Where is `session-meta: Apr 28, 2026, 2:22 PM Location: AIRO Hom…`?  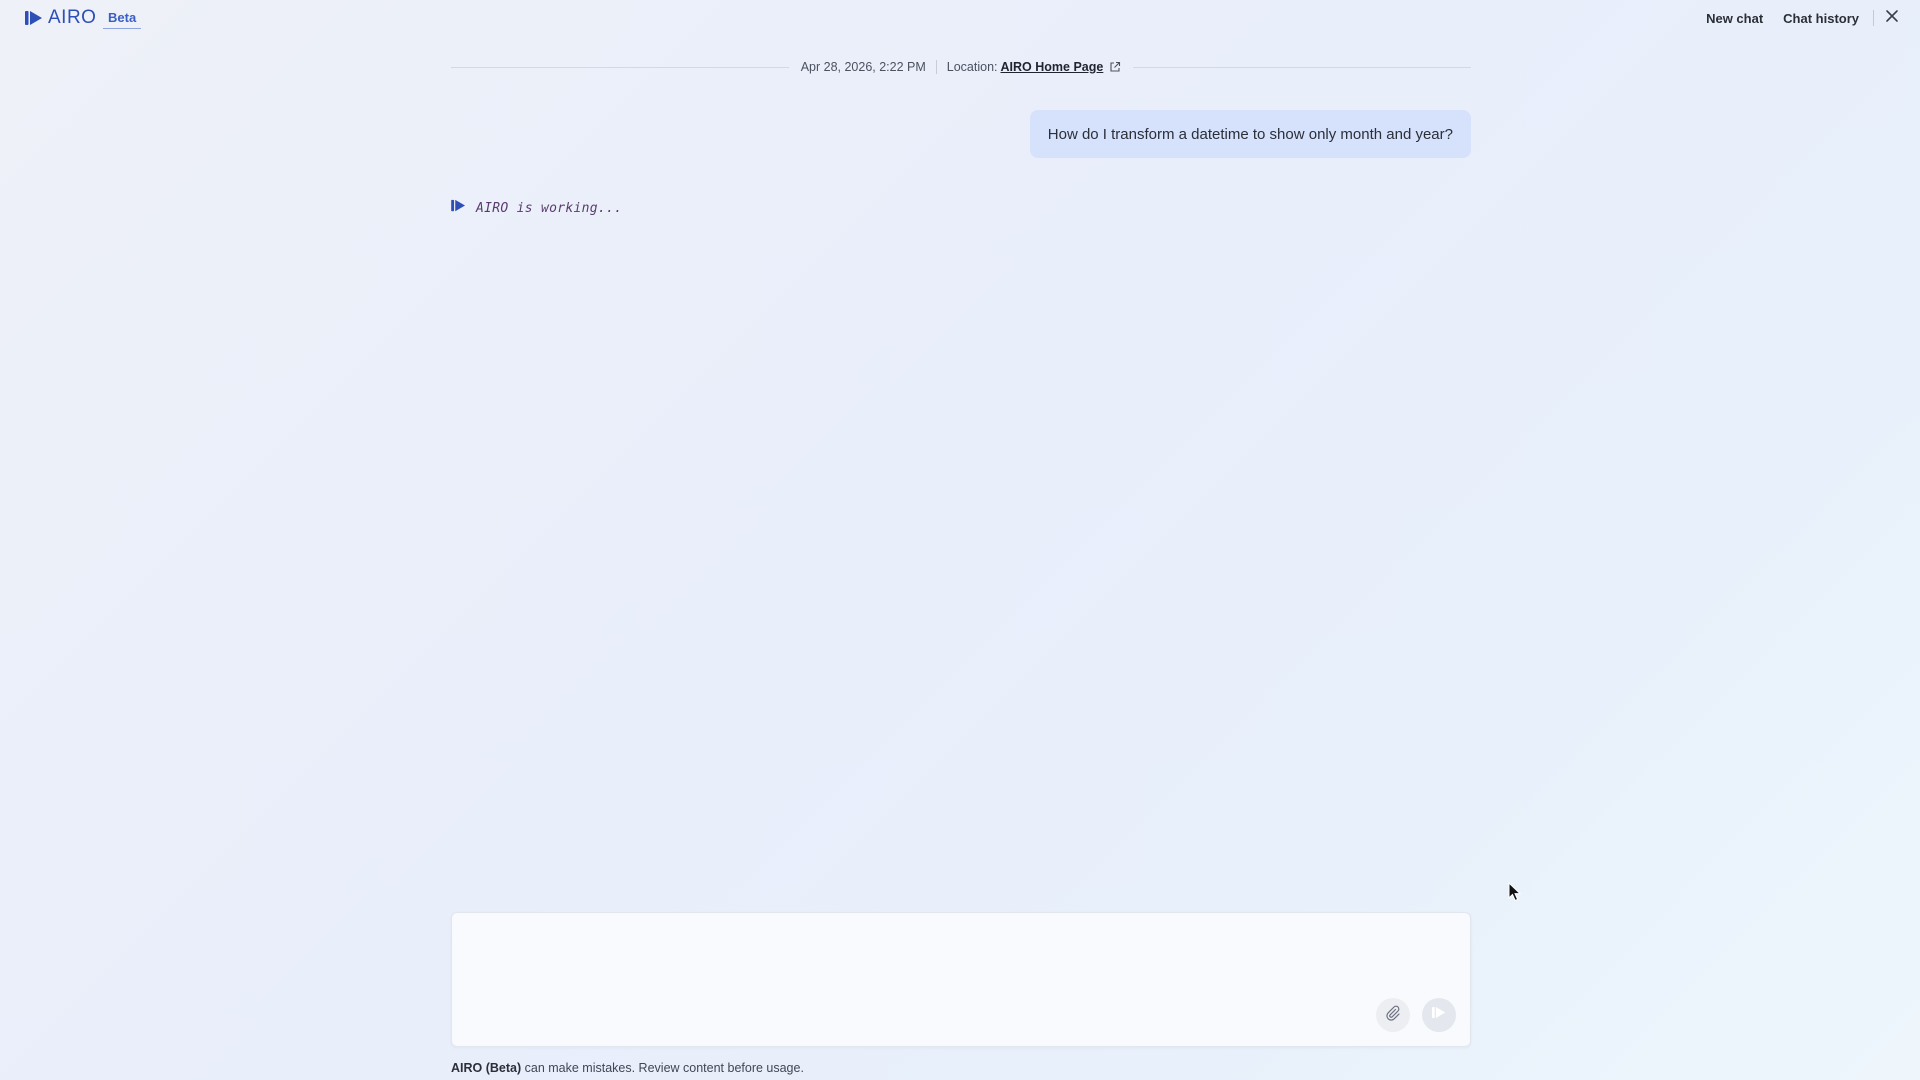
session-meta: Apr 28, 2026, 2:22 PM Location: AIRO Hom… is located at coordinates (961, 67).